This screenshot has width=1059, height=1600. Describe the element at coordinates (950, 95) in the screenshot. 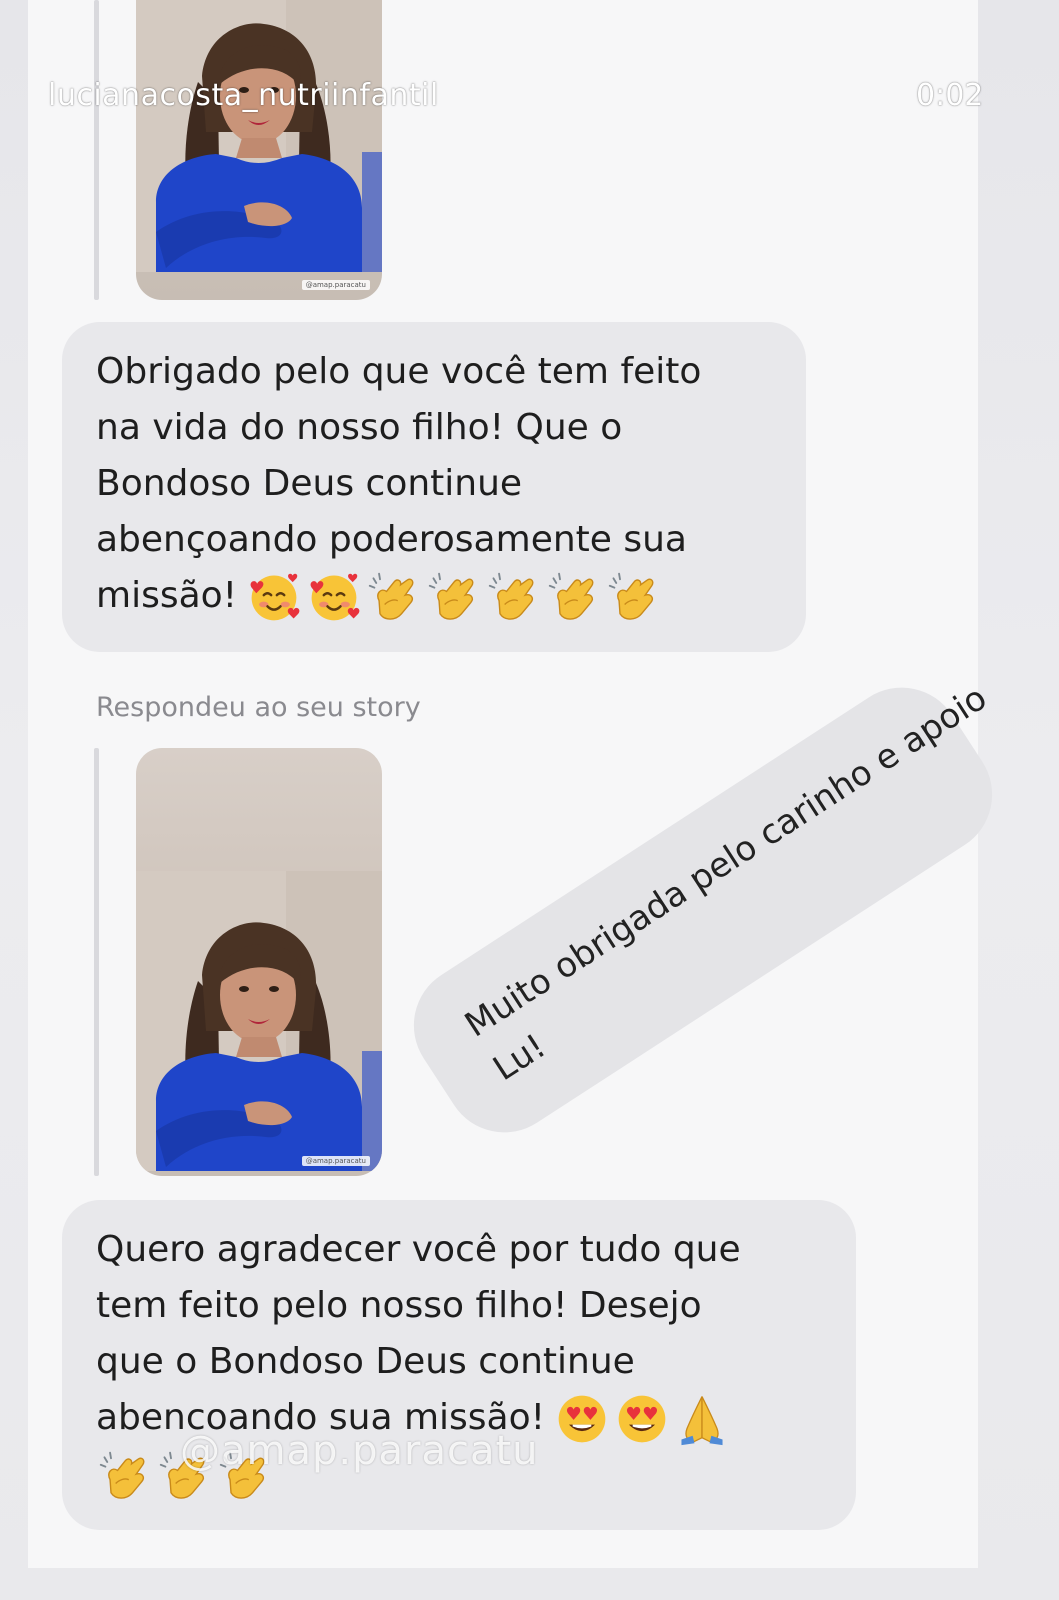

I see `story-timestamp: 0:02` at that location.